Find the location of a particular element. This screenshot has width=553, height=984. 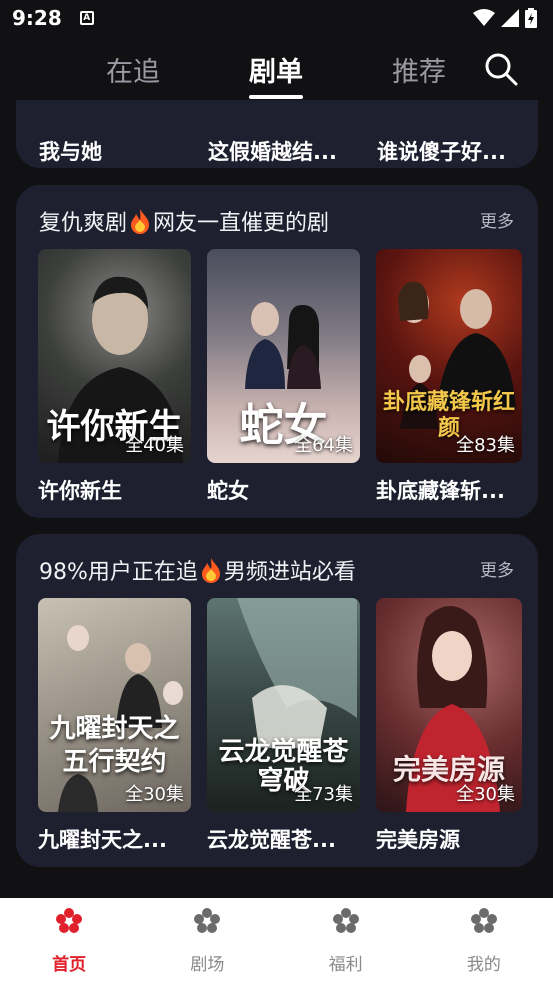

tab-recommended: 推荐 is located at coordinates (419, 69).